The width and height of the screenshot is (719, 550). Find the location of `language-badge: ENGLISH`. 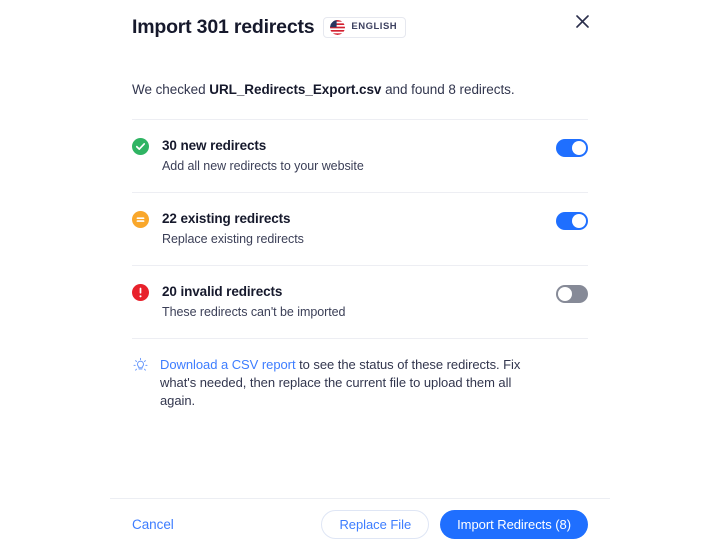

language-badge: ENGLISH is located at coordinates (365, 27).